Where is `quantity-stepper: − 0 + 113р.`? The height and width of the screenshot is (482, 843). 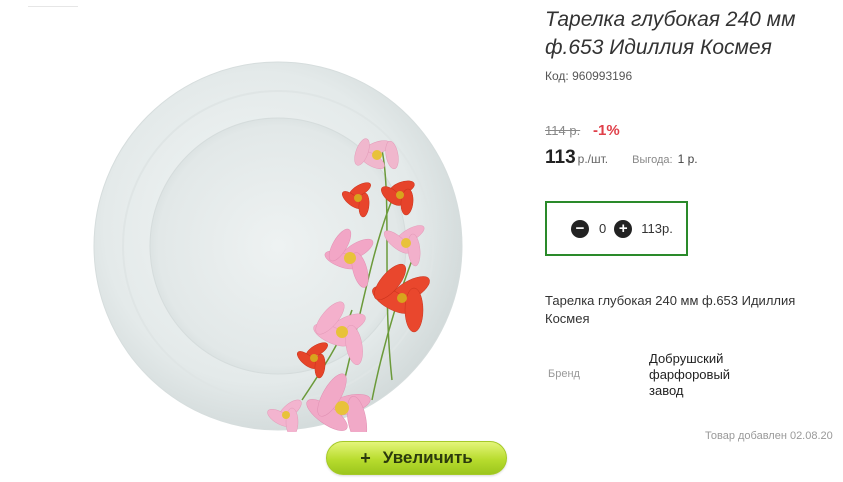
quantity-stepper: − 0 + 113р. is located at coordinates (616, 228).